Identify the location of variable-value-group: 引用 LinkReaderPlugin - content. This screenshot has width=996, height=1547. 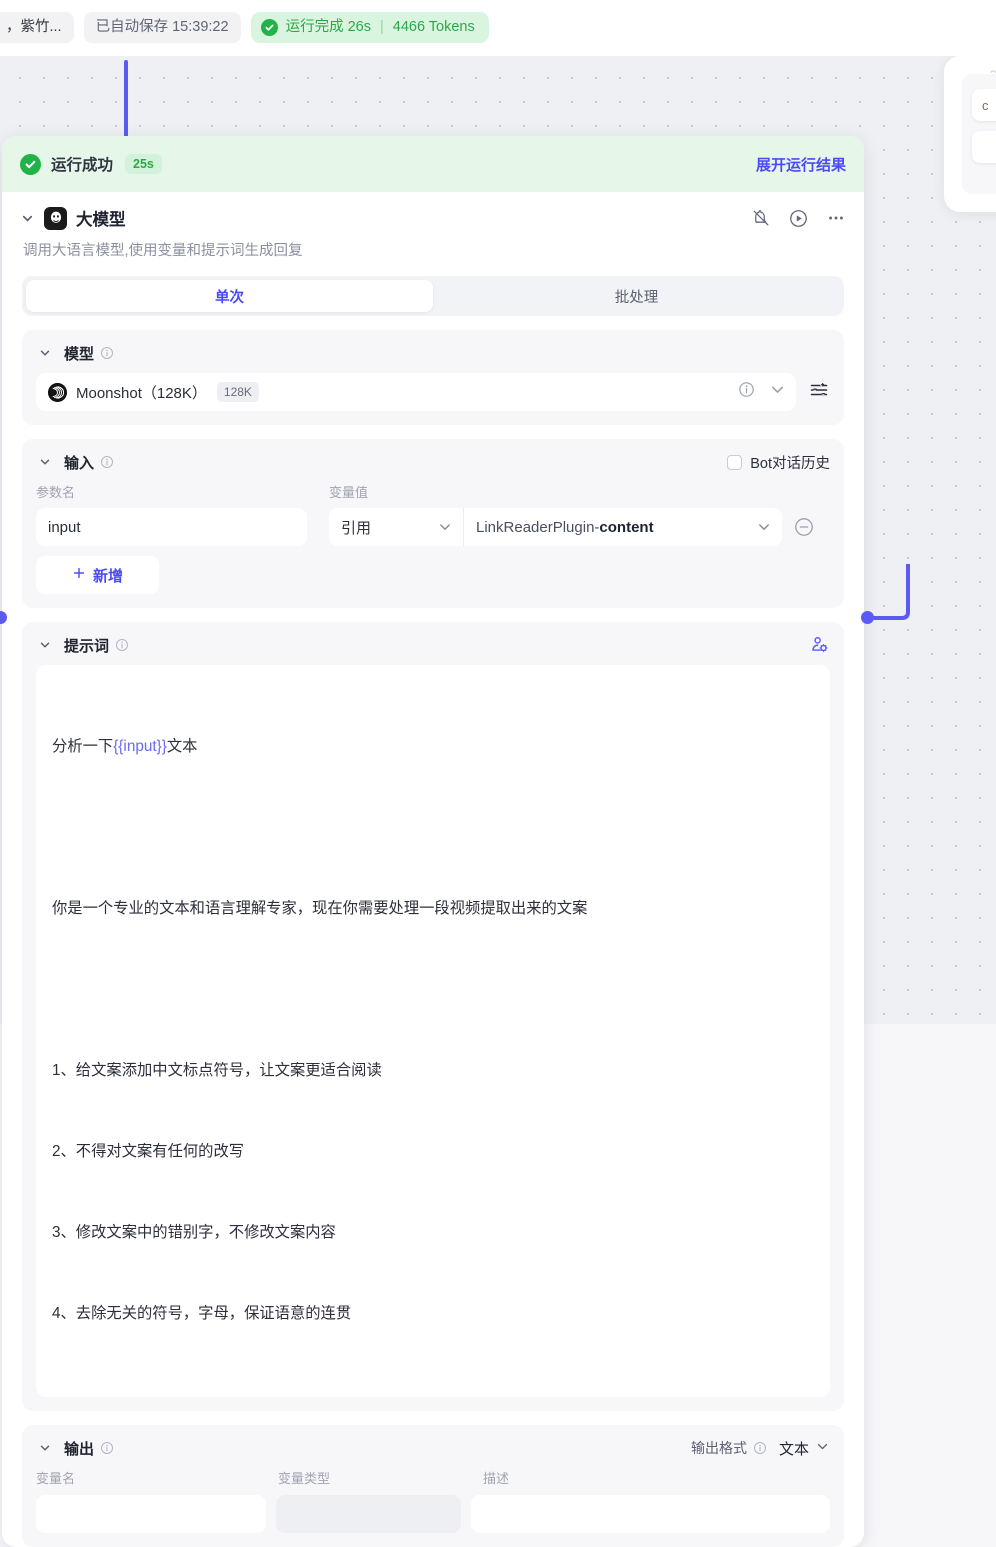
(555, 527).